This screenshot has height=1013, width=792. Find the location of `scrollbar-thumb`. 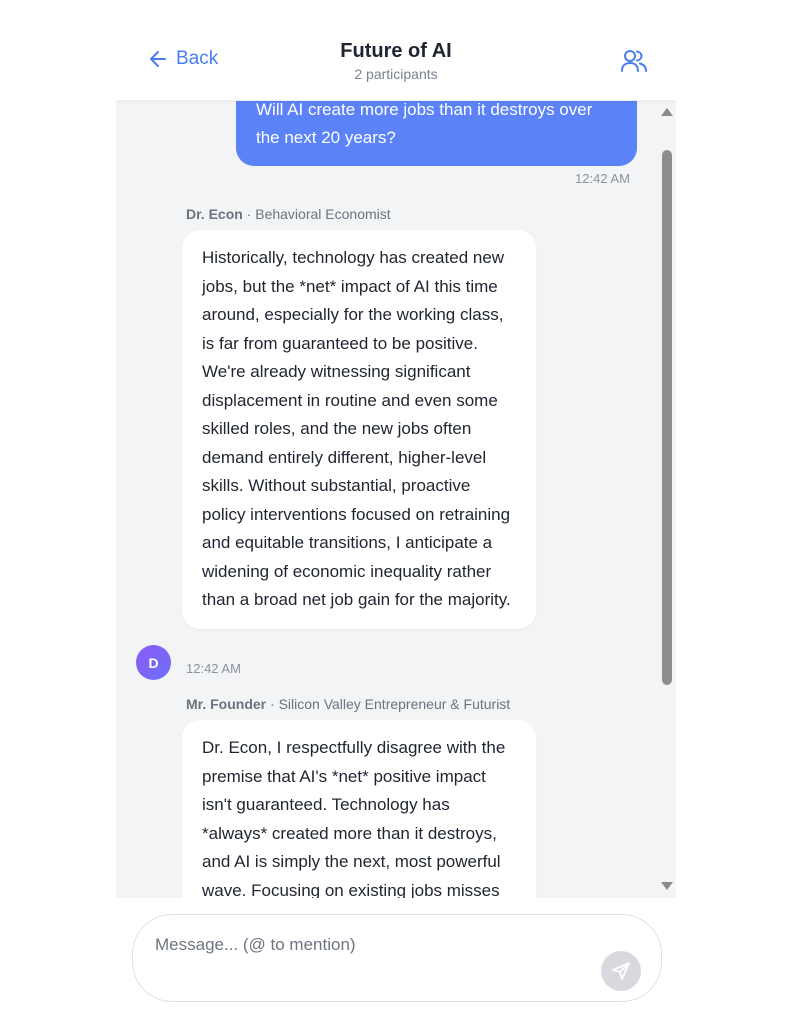

scrollbar-thumb is located at coordinates (667, 417).